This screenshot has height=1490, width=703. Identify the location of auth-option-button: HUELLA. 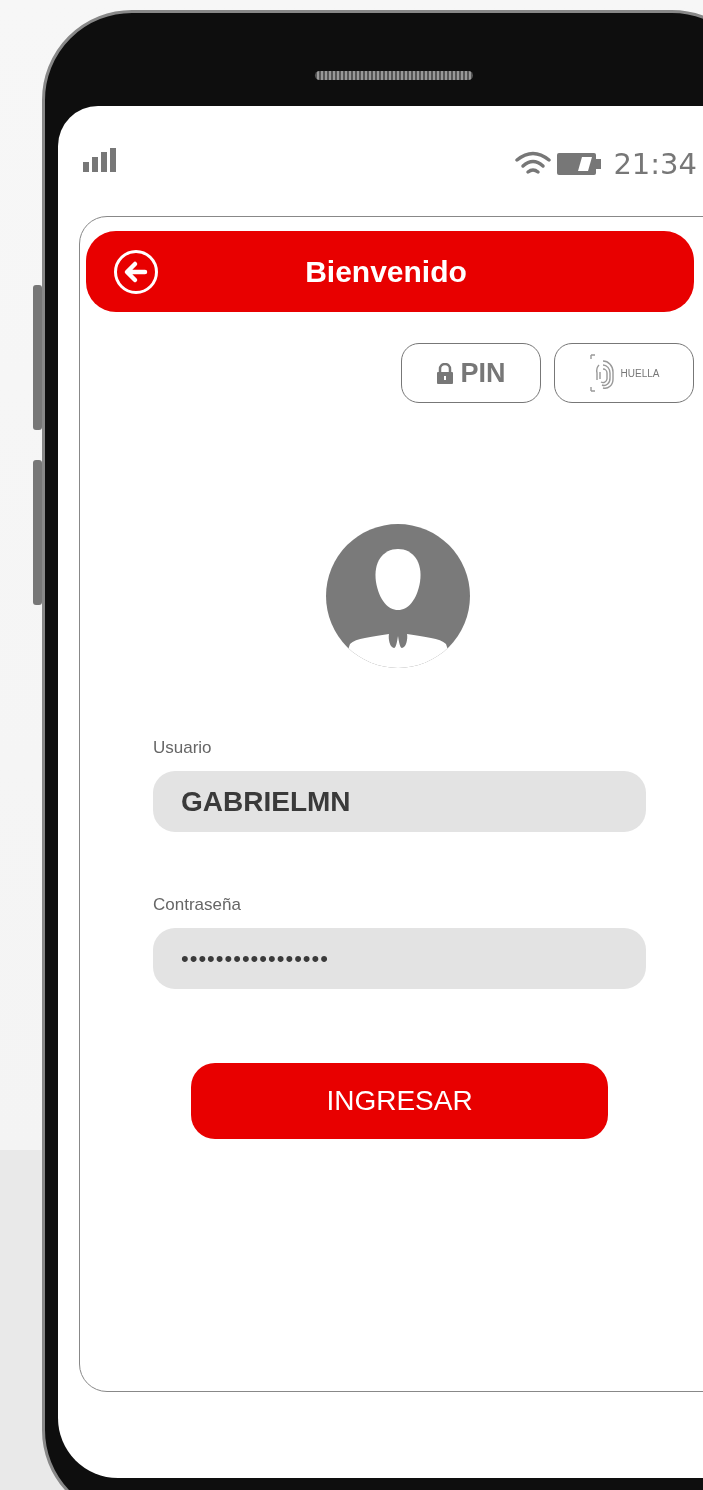
(624, 373).